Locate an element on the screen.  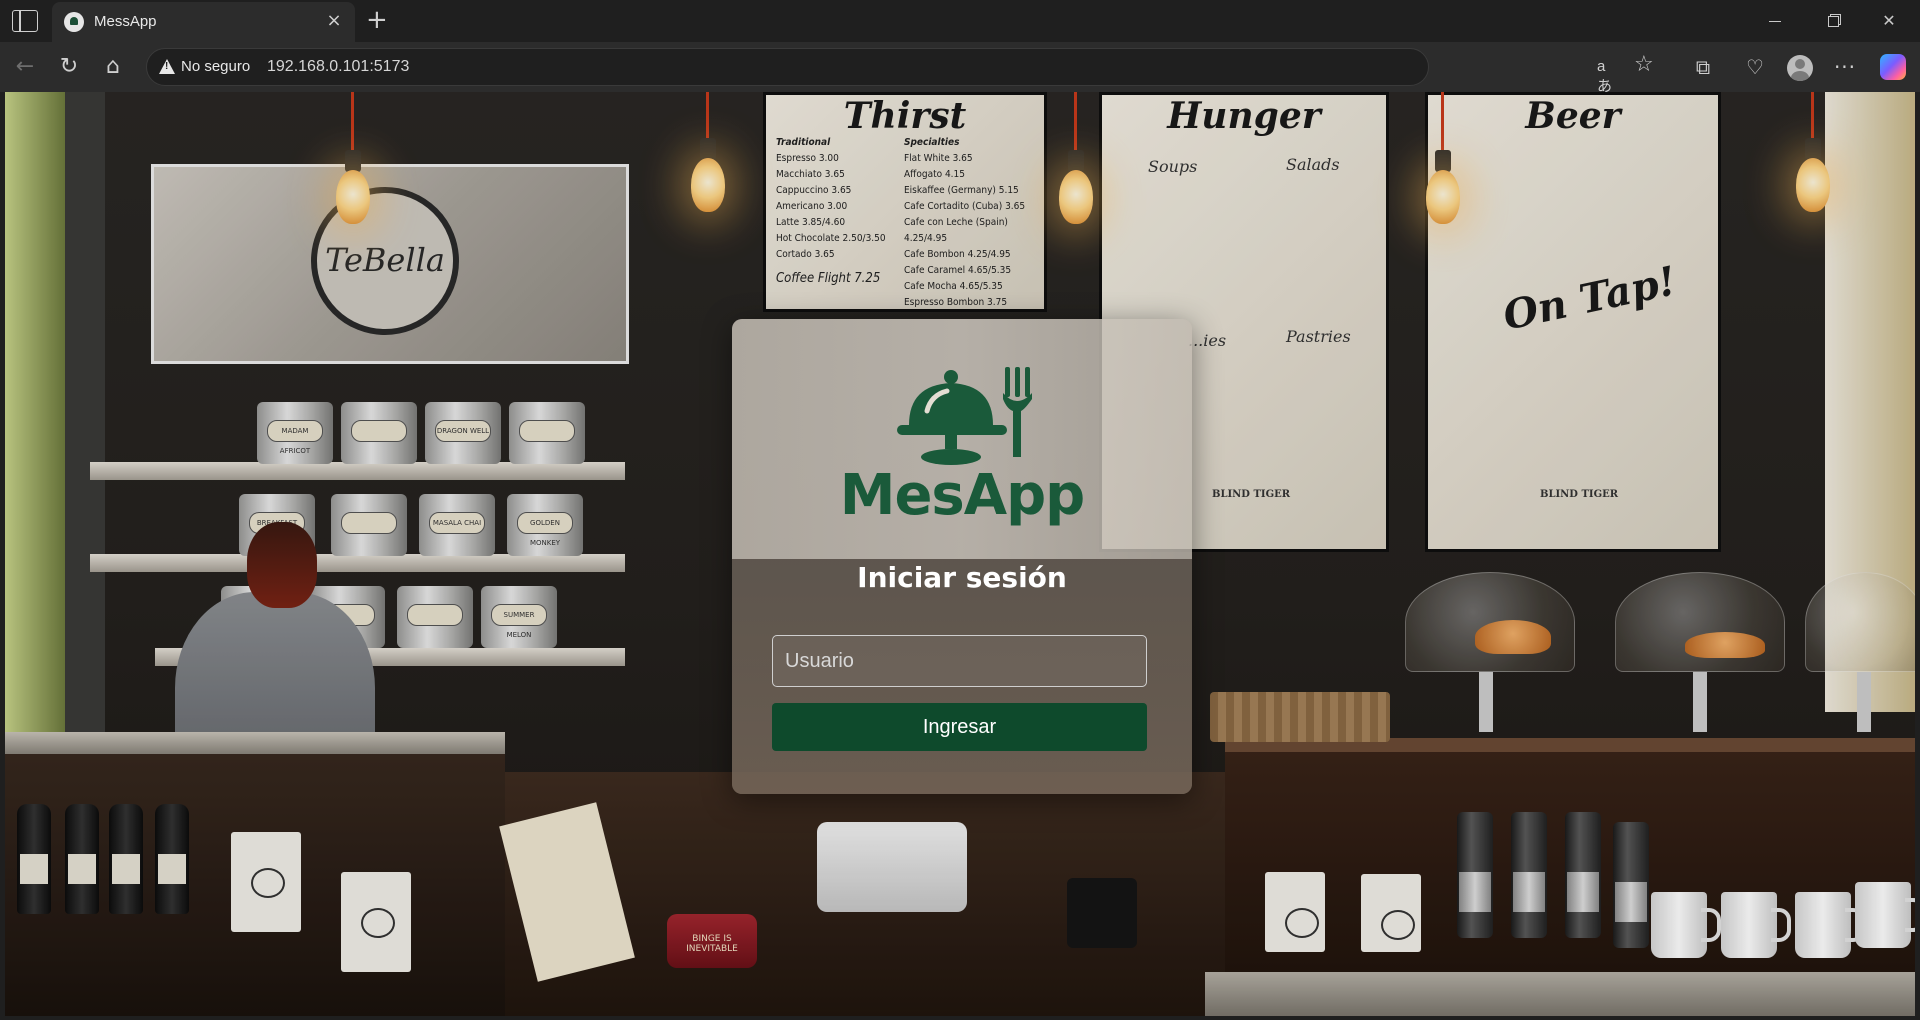
restore-icon is located at coordinates (1833, 21).